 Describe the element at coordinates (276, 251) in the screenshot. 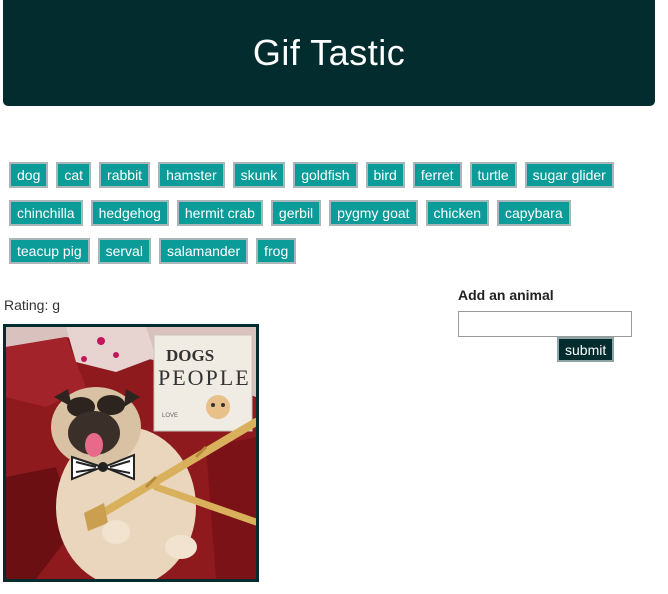

I see `animal-button-frog: frog` at that location.